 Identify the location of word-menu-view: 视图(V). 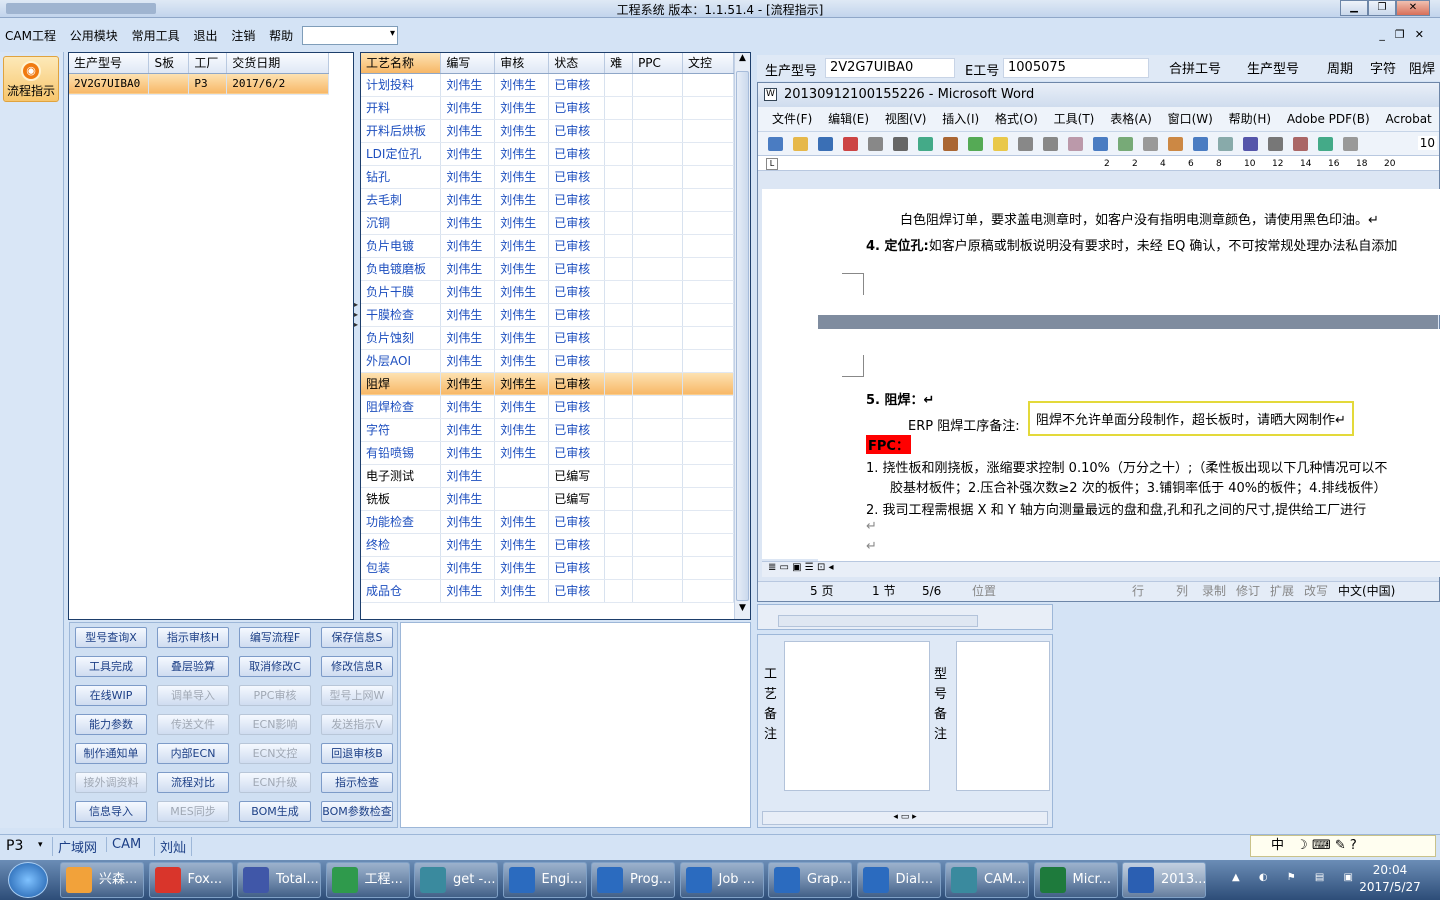
(906, 119).